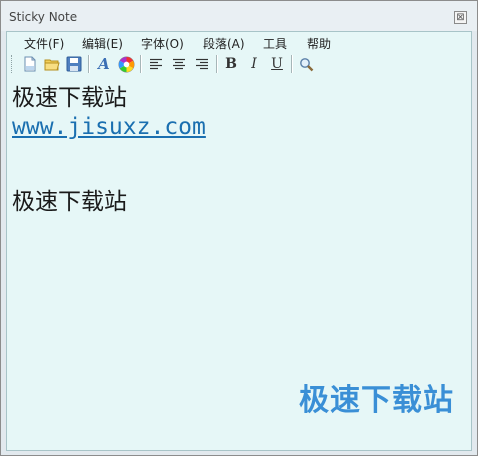 The image size is (478, 456). Describe the element at coordinates (52, 64) in the screenshot. I see `open-folder-icon` at that location.